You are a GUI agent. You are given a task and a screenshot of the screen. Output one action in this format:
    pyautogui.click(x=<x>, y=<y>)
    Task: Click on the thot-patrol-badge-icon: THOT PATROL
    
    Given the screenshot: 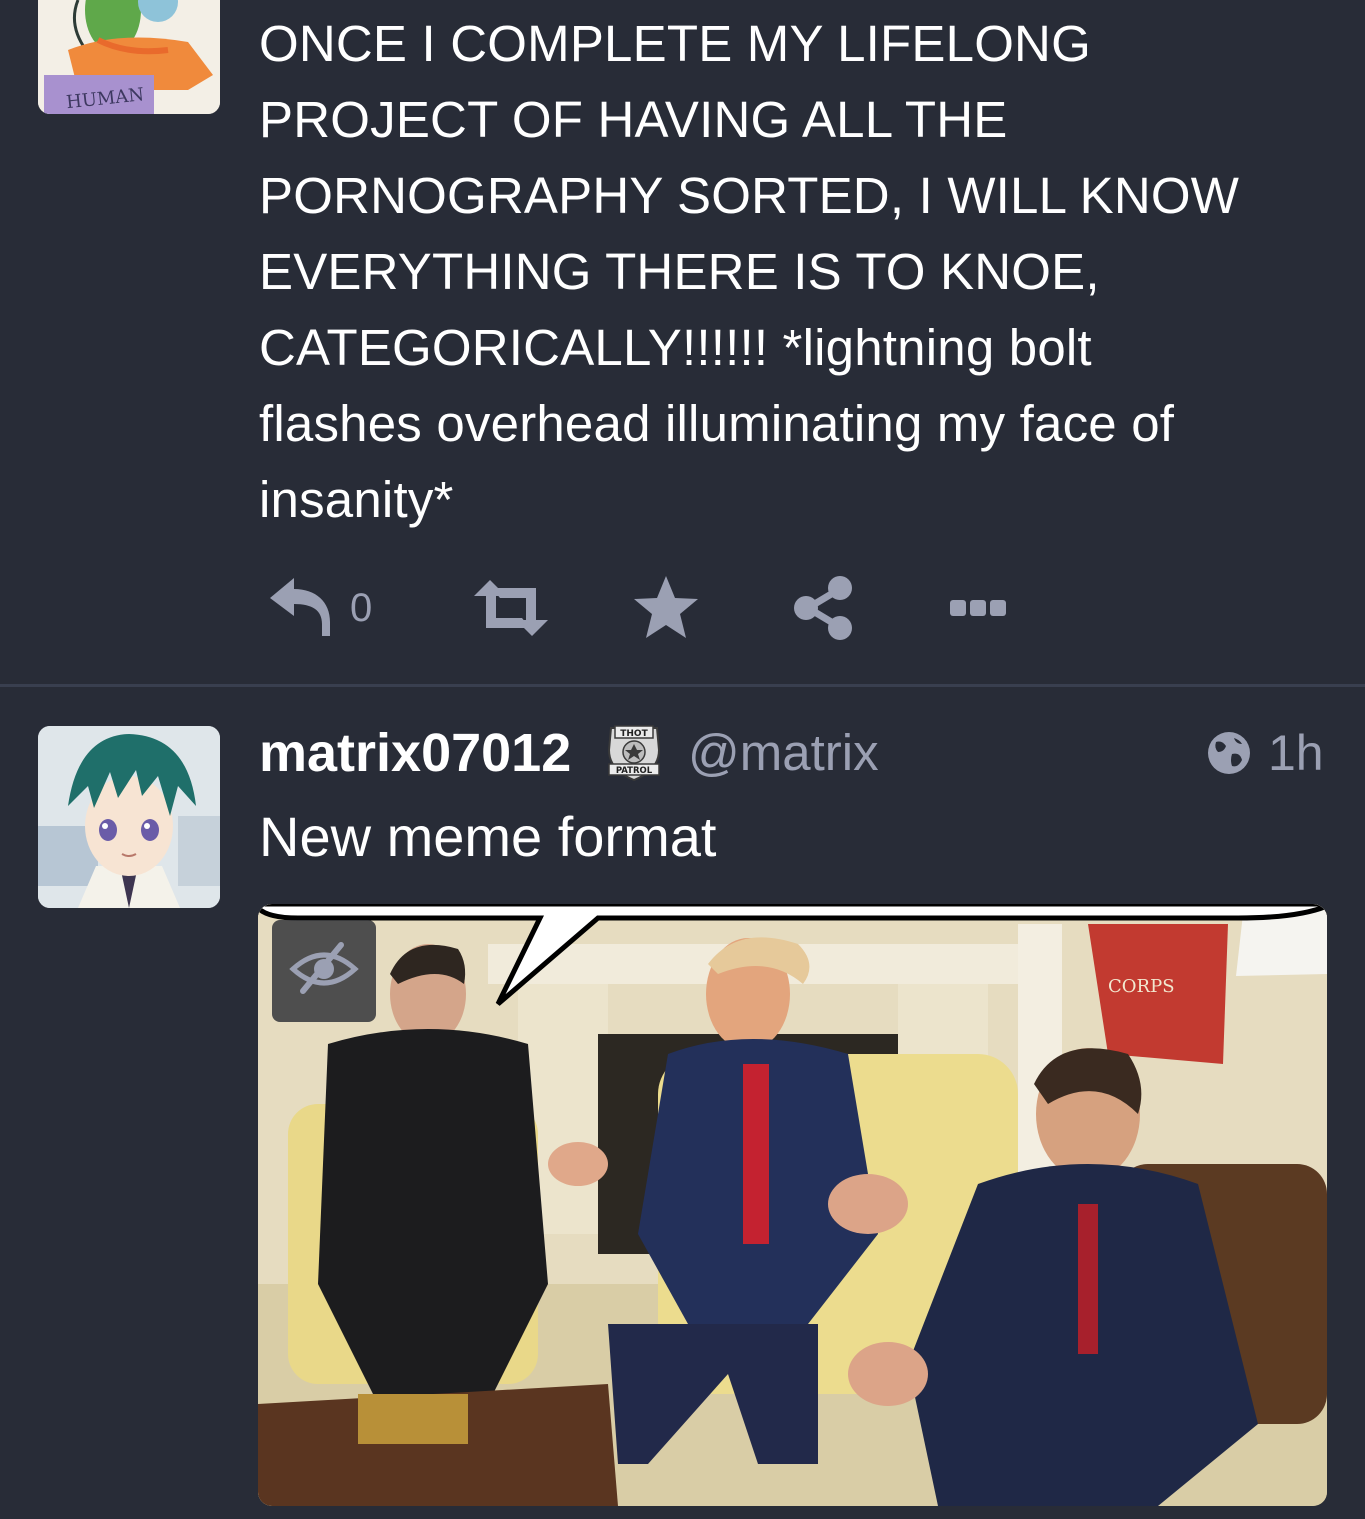 What is the action you would take?
    pyautogui.click(x=634, y=751)
    